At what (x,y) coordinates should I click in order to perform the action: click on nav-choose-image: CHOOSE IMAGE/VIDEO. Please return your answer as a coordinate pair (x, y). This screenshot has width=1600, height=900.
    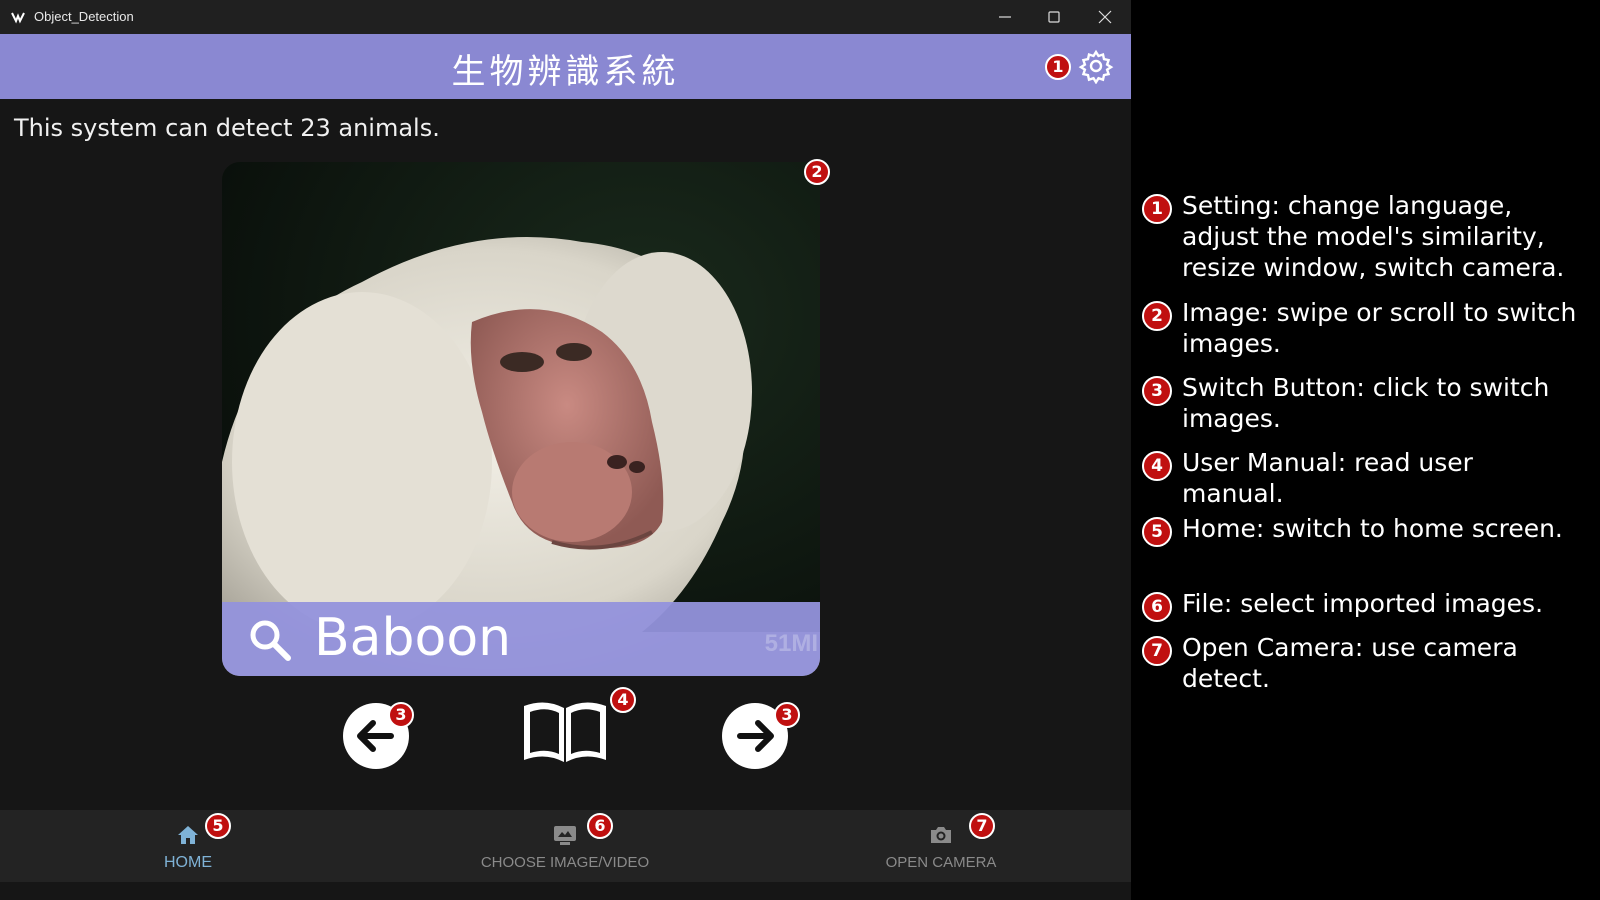
    Looking at the image, I should click on (565, 846).